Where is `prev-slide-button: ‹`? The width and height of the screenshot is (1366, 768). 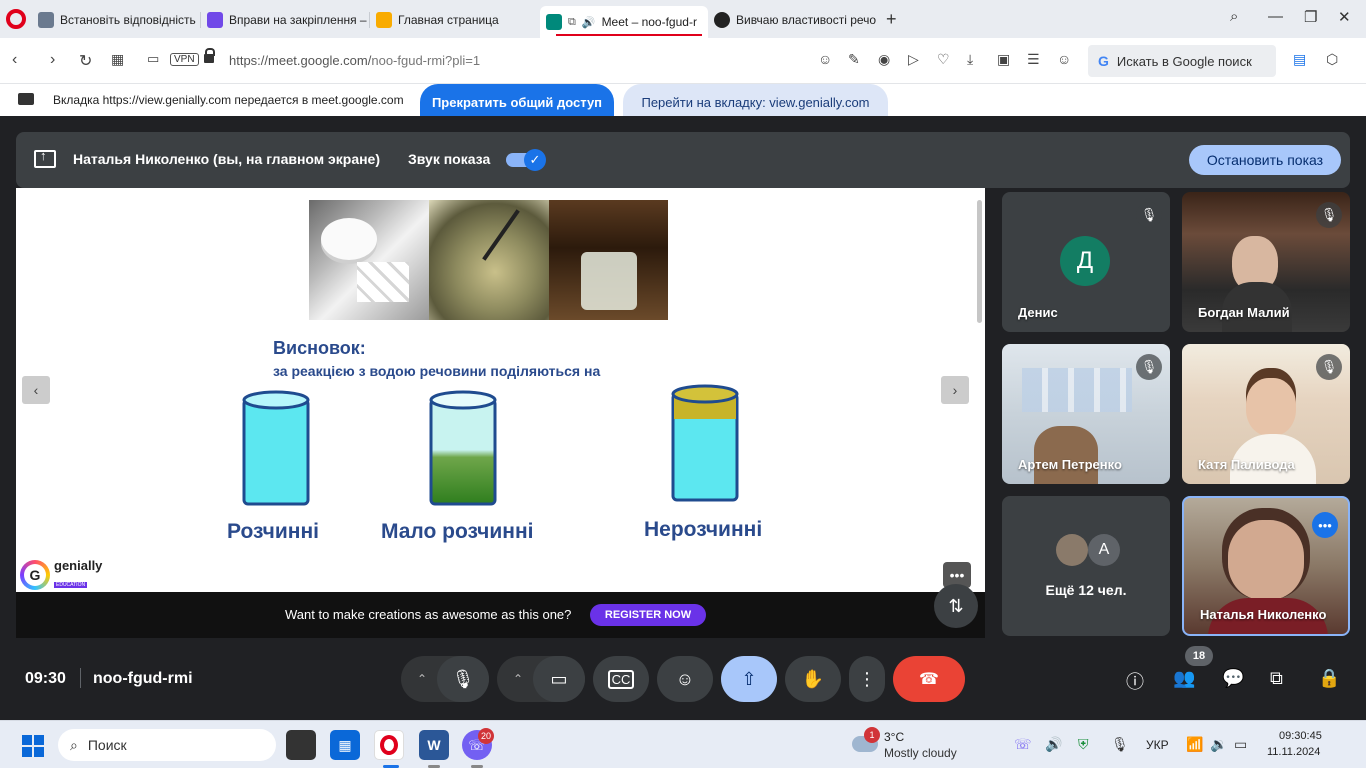 prev-slide-button: ‹ is located at coordinates (36, 390).